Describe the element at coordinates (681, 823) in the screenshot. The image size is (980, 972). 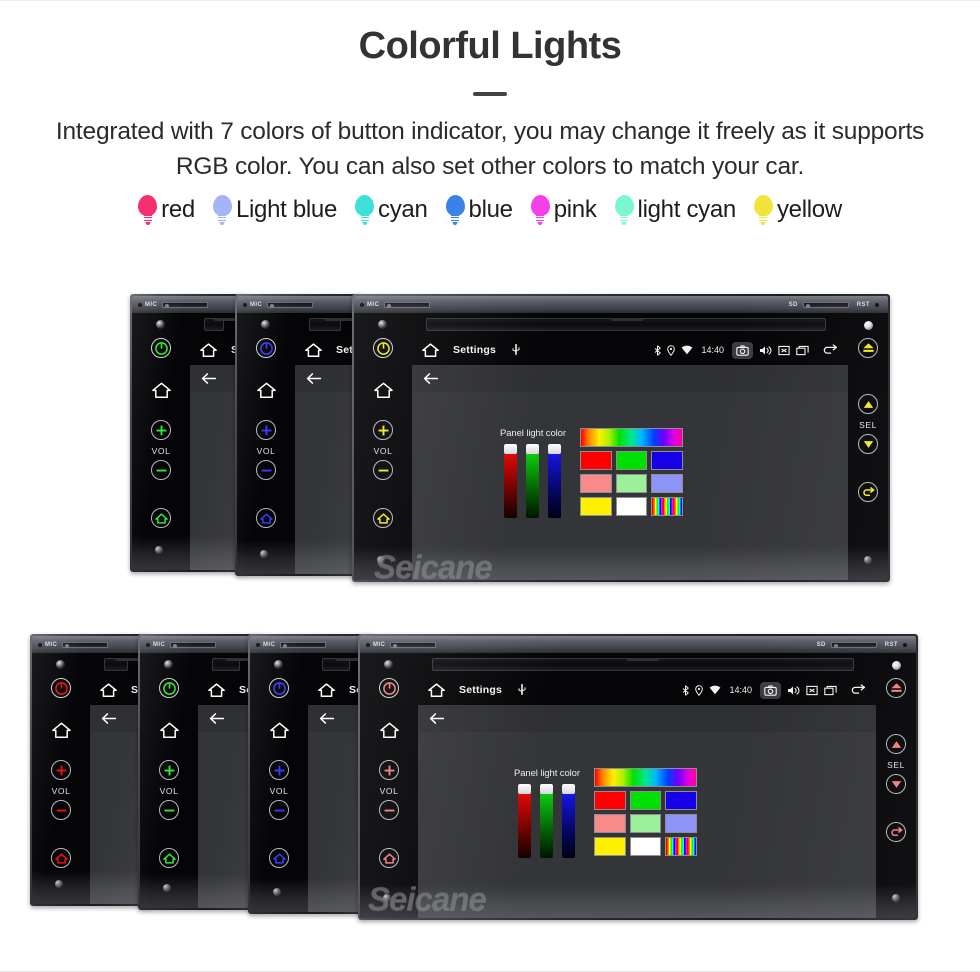
I see `swatch-periwinkle` at that location.